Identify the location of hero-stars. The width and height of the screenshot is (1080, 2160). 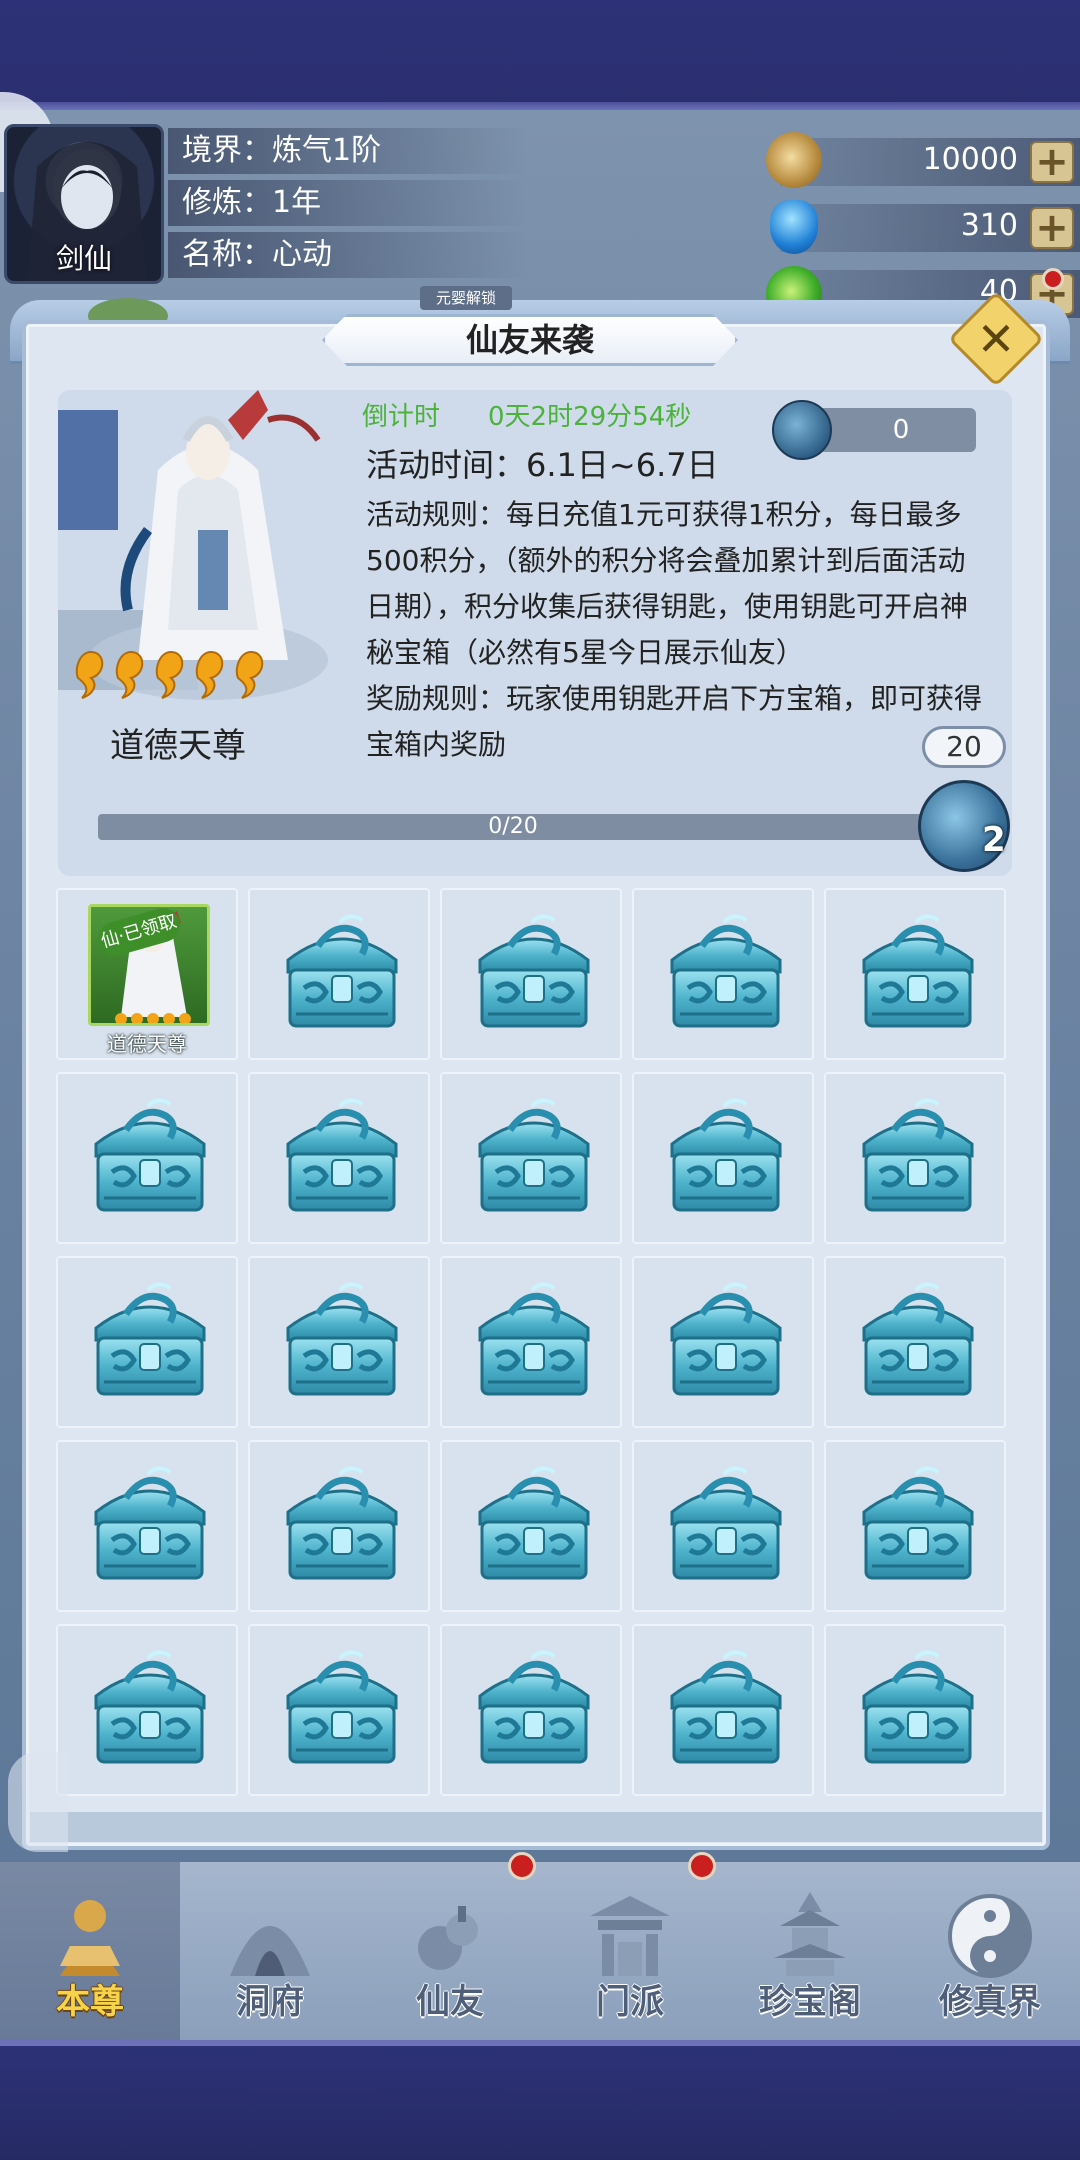
(172, 676).